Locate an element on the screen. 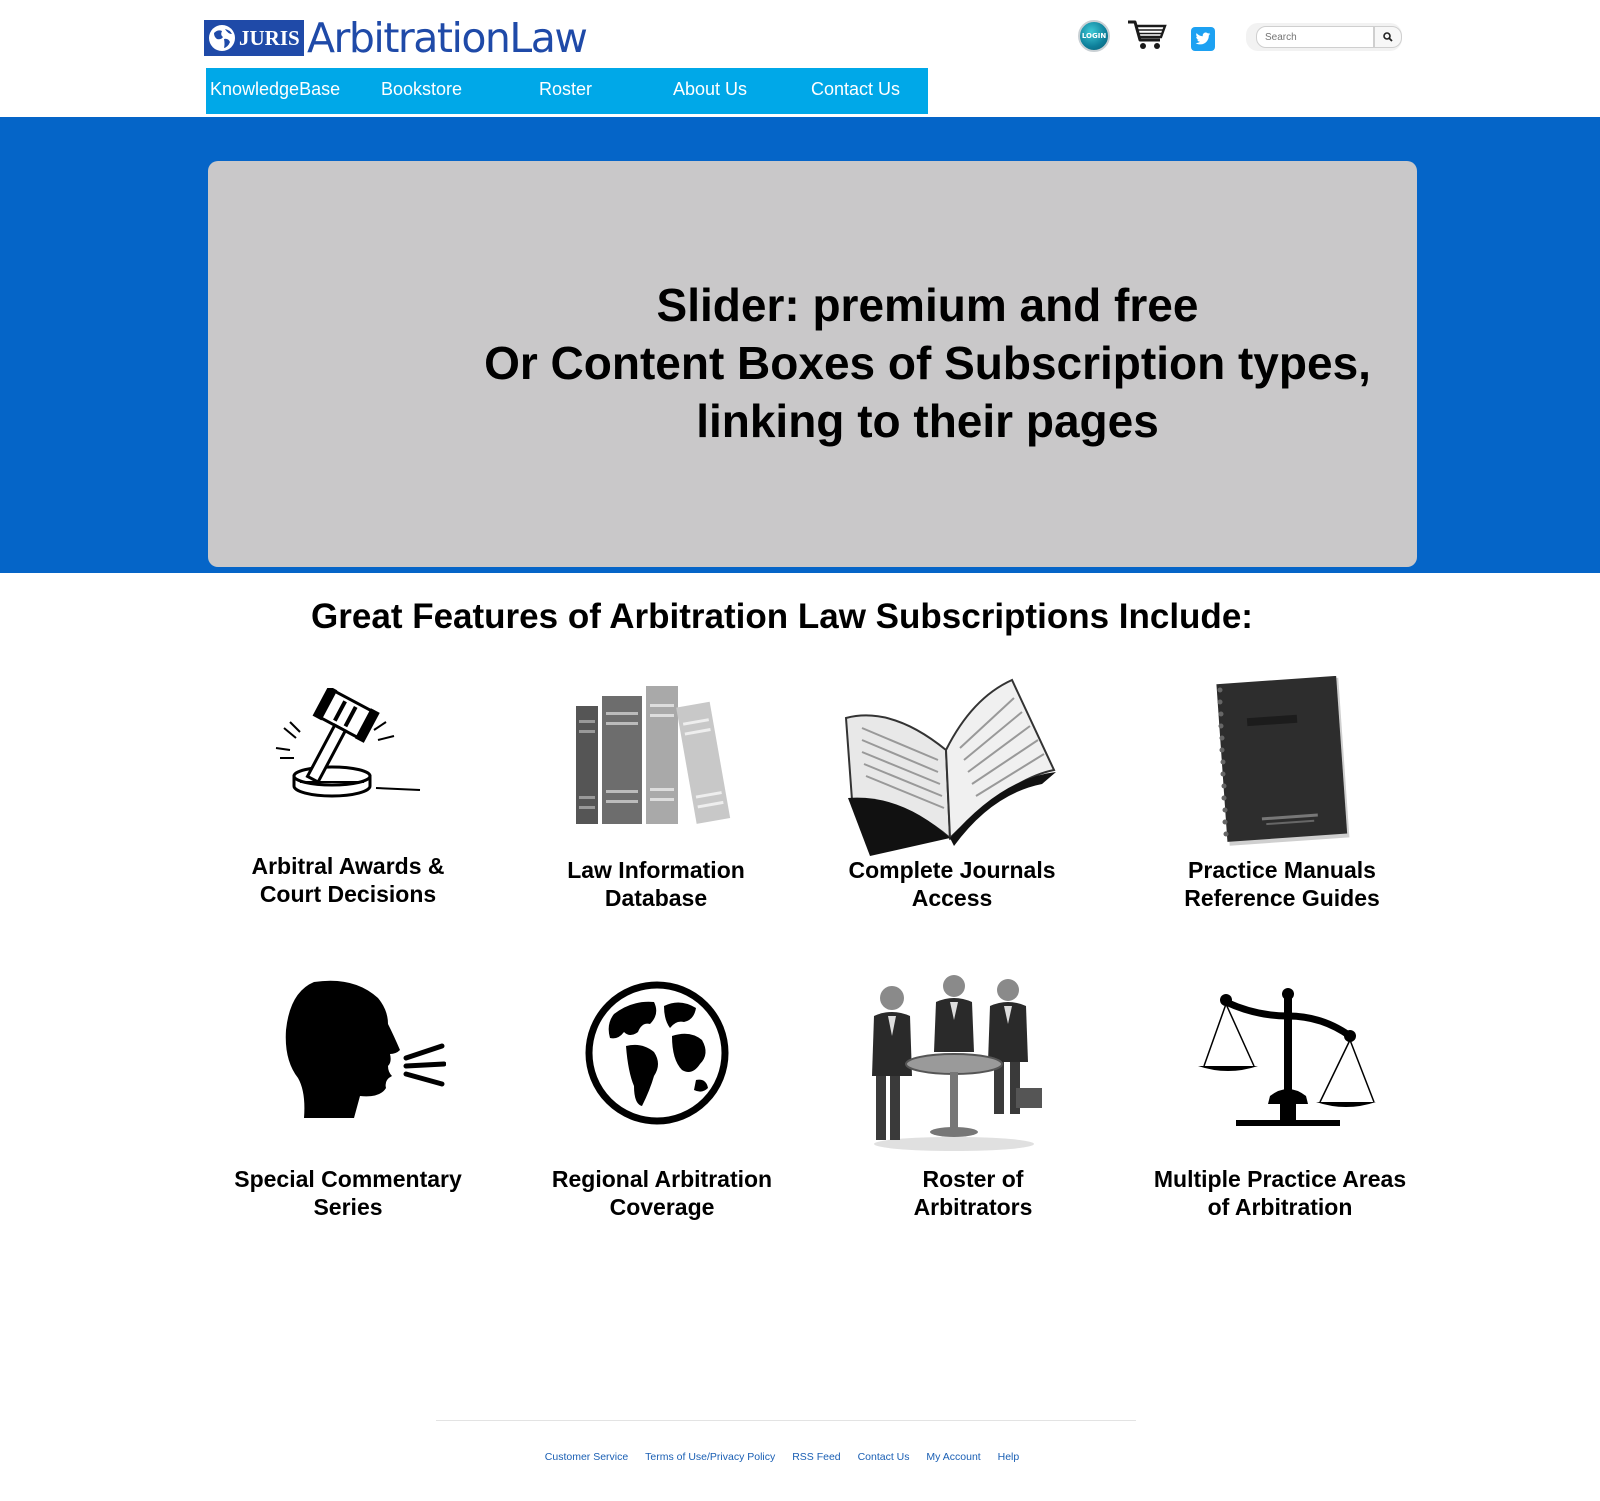  footer-link-terms: Terms of Use/Privacy Policy is located at coordinates (710, 1457).